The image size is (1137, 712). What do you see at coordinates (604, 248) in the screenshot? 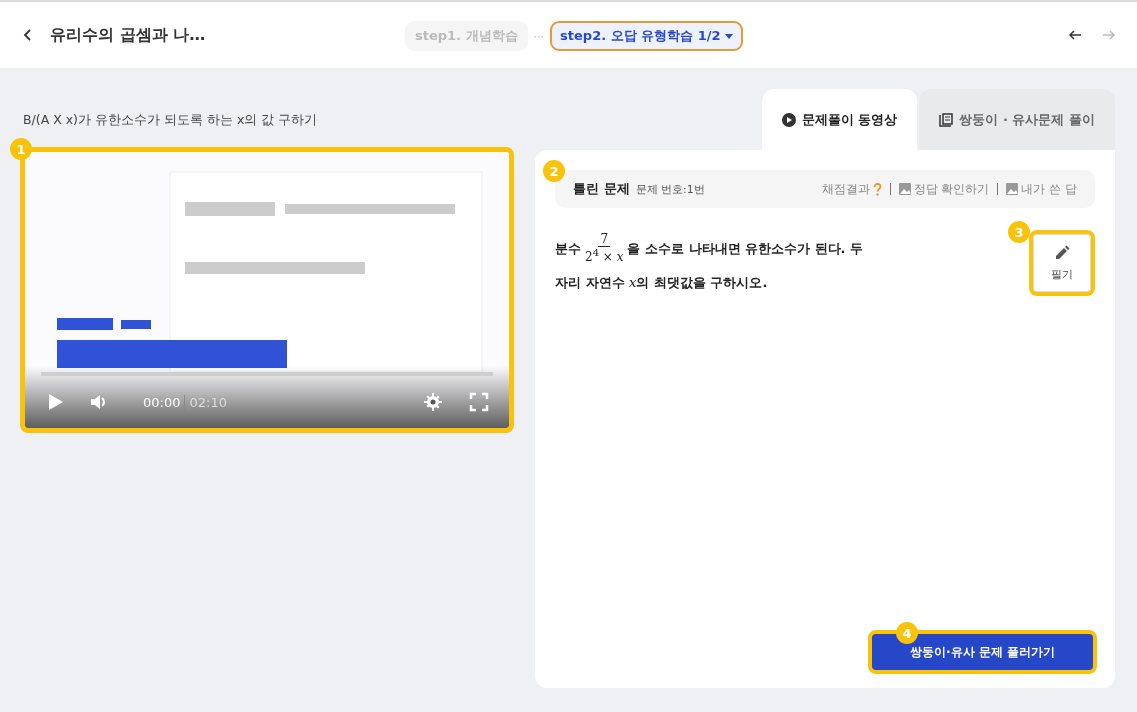
I see `fraction: 7 2$^{4}$ × x` at bounding box center [604, 248].